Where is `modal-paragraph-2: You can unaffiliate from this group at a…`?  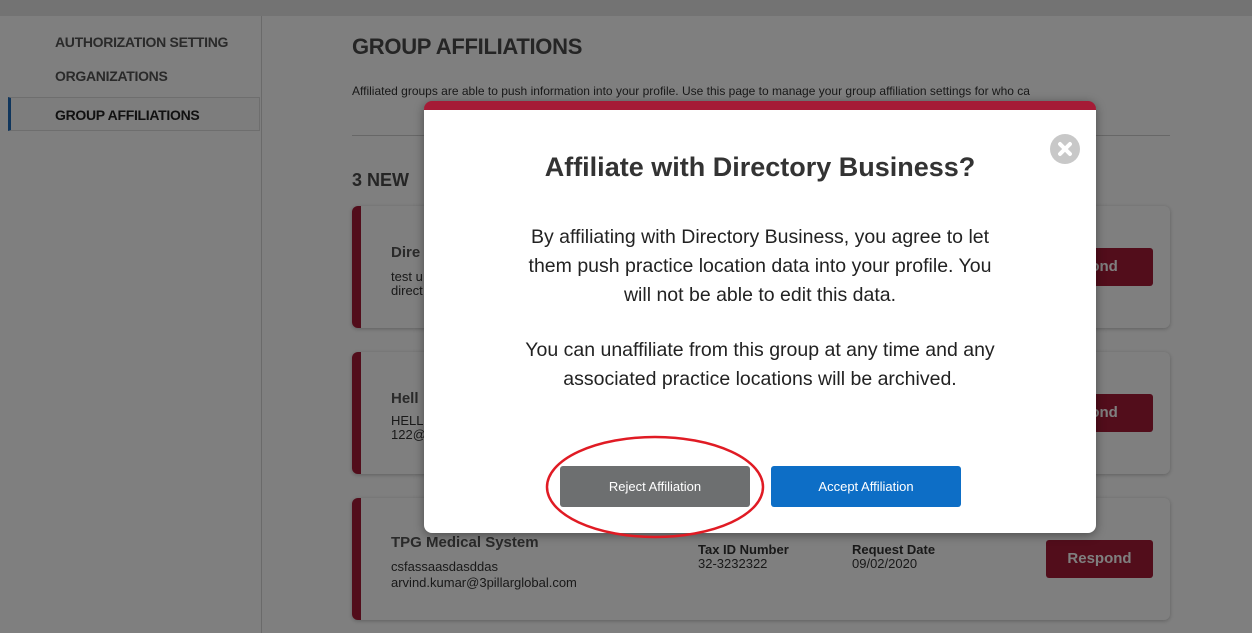
modal-paragraph-2: You can unaffiliate from this group at a… is located at coordinates (760, 365).